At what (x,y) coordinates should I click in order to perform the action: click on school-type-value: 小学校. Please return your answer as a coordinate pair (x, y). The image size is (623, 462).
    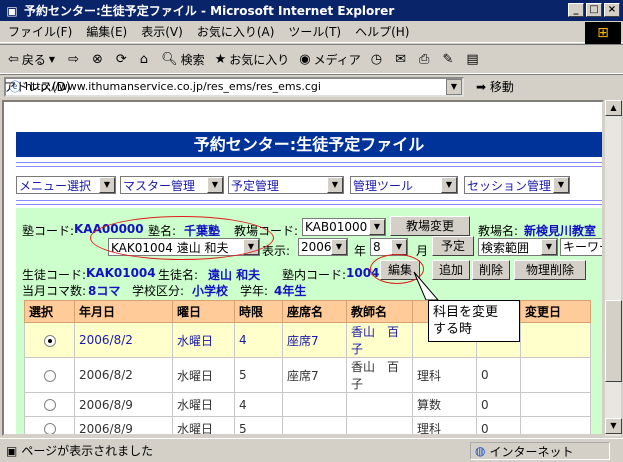
    Looking at the image, I should click on (210, 291).